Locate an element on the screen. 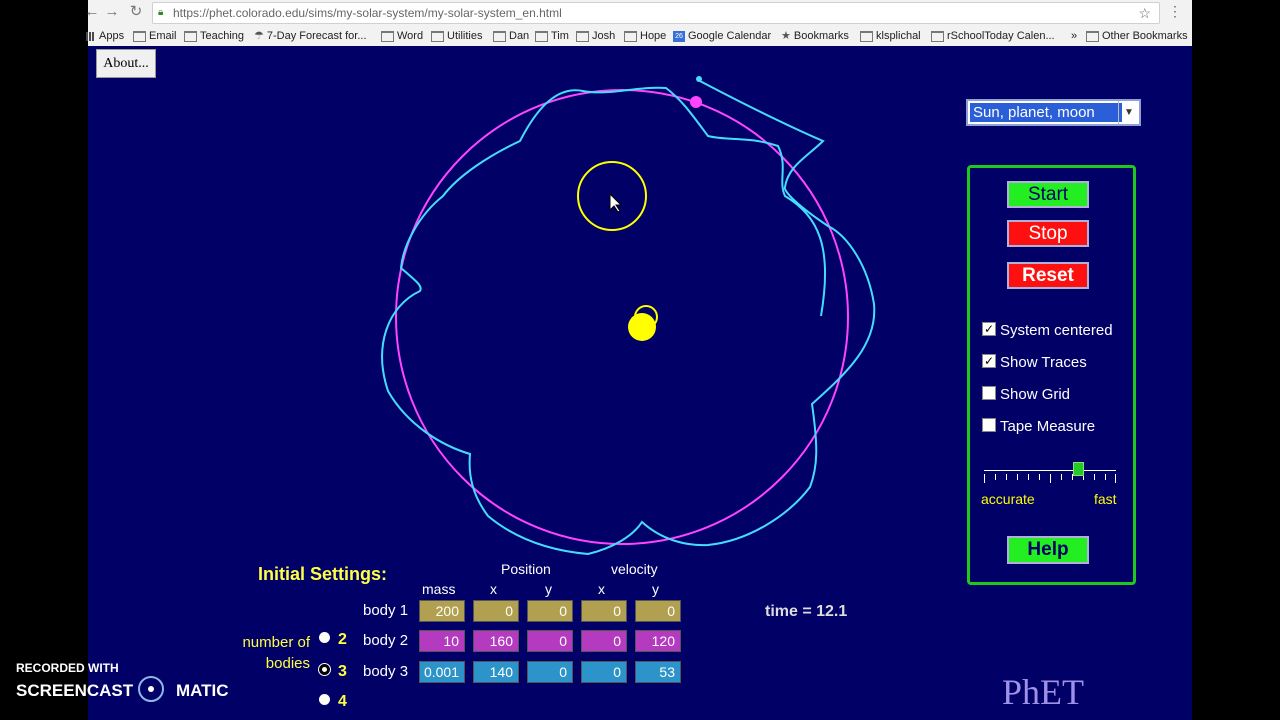 The width and height of the screenshot is (1280, 720). body-1-x-field: 0 is located at coordinates (496, 611).